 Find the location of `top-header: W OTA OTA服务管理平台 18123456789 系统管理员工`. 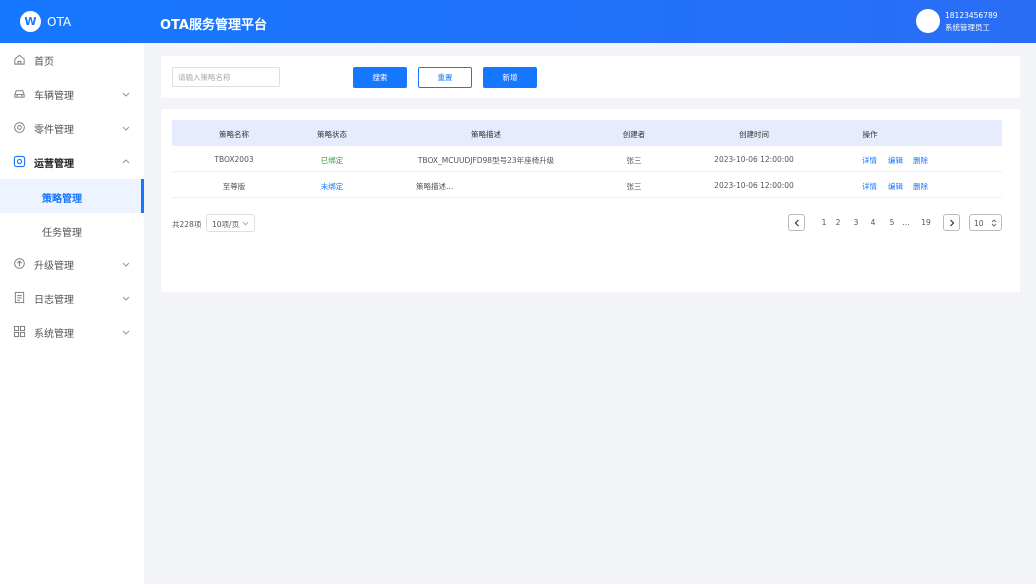

top-header: W OTA OTA服务管理平台 18123456789 系统管理员工 is located at coordinates (518, 21).